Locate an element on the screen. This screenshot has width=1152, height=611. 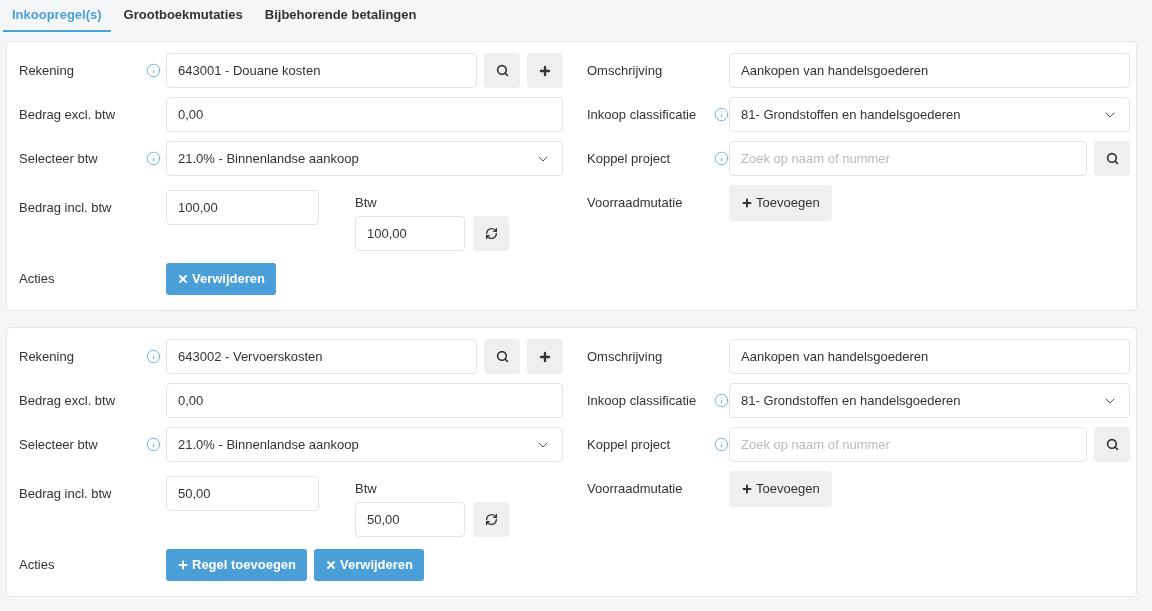
amount-field: 50,00 is located at coordinates (242, 493).